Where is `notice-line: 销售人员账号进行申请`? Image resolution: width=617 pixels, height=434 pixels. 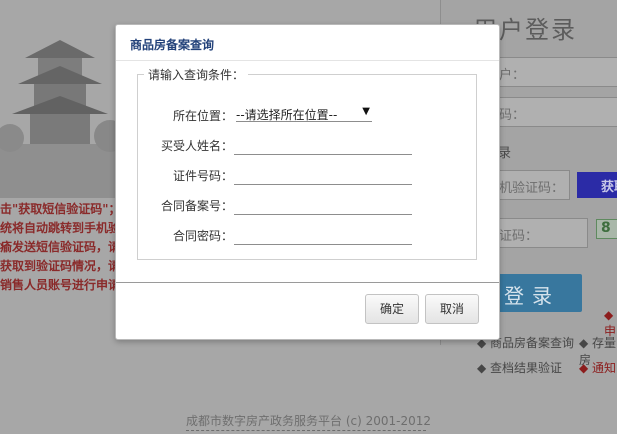 notice-line: 销售人员账号进行申请 is located at coordinates (60, 285).